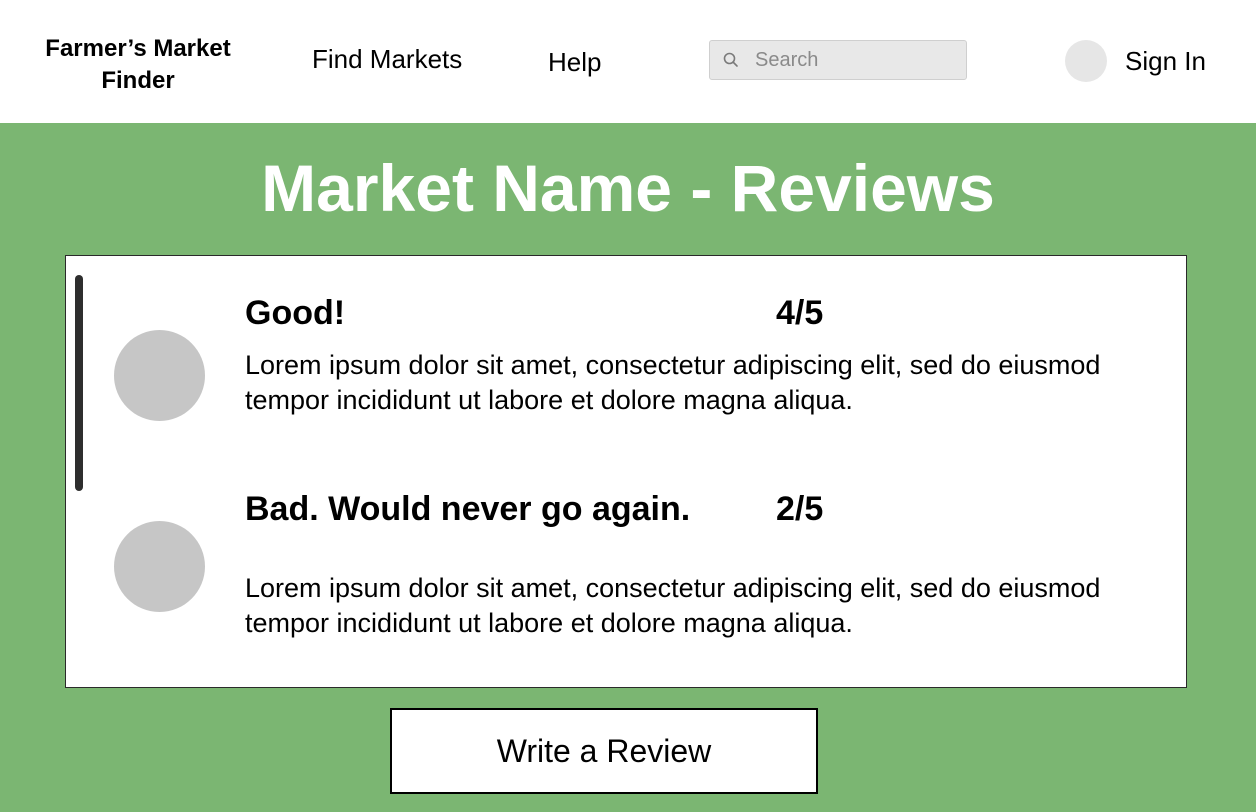 This screenshot has height=812, width=1256. Describe the element at coordinates (574, 62) in the screenshot. I see `nav-help: Help` at that location.